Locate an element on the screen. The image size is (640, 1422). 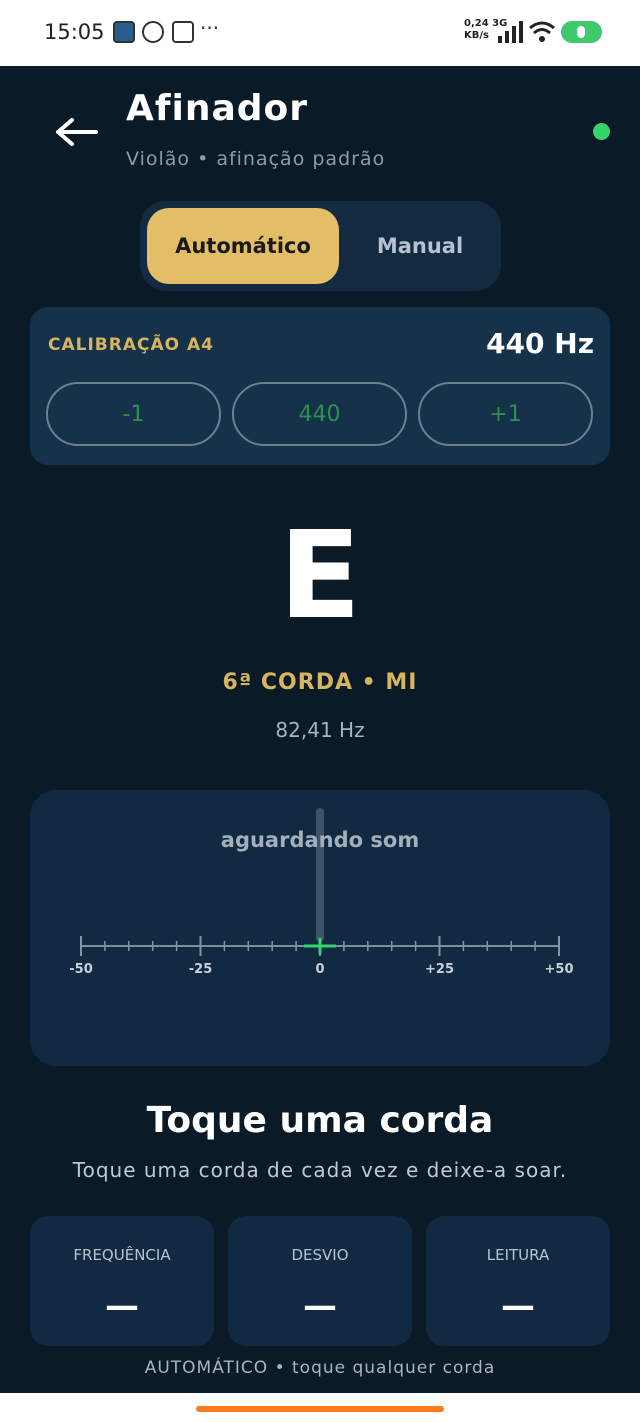
status-time: 15:05 is located at coordinates (74, 32).